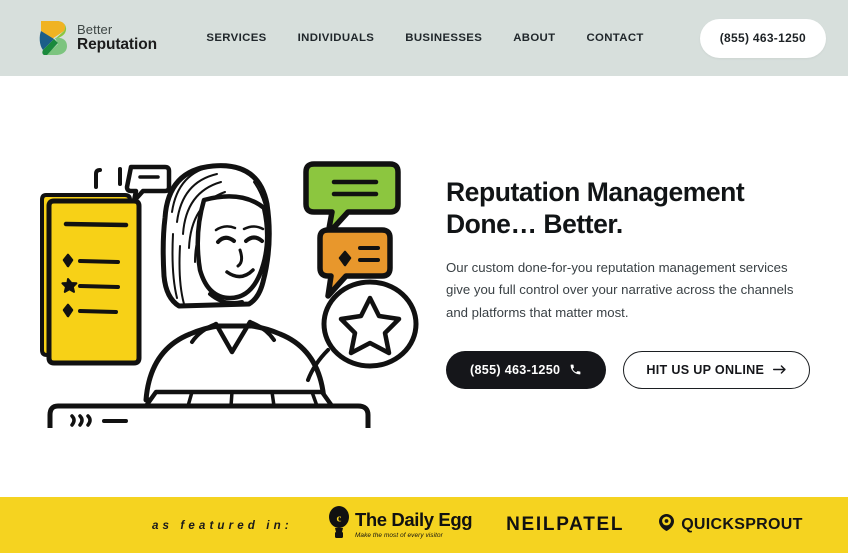 This screenshot has height=553, width=848. I want to click on hit-us-up-online-label: HIT US UP ONLINE, so click(705, 369).